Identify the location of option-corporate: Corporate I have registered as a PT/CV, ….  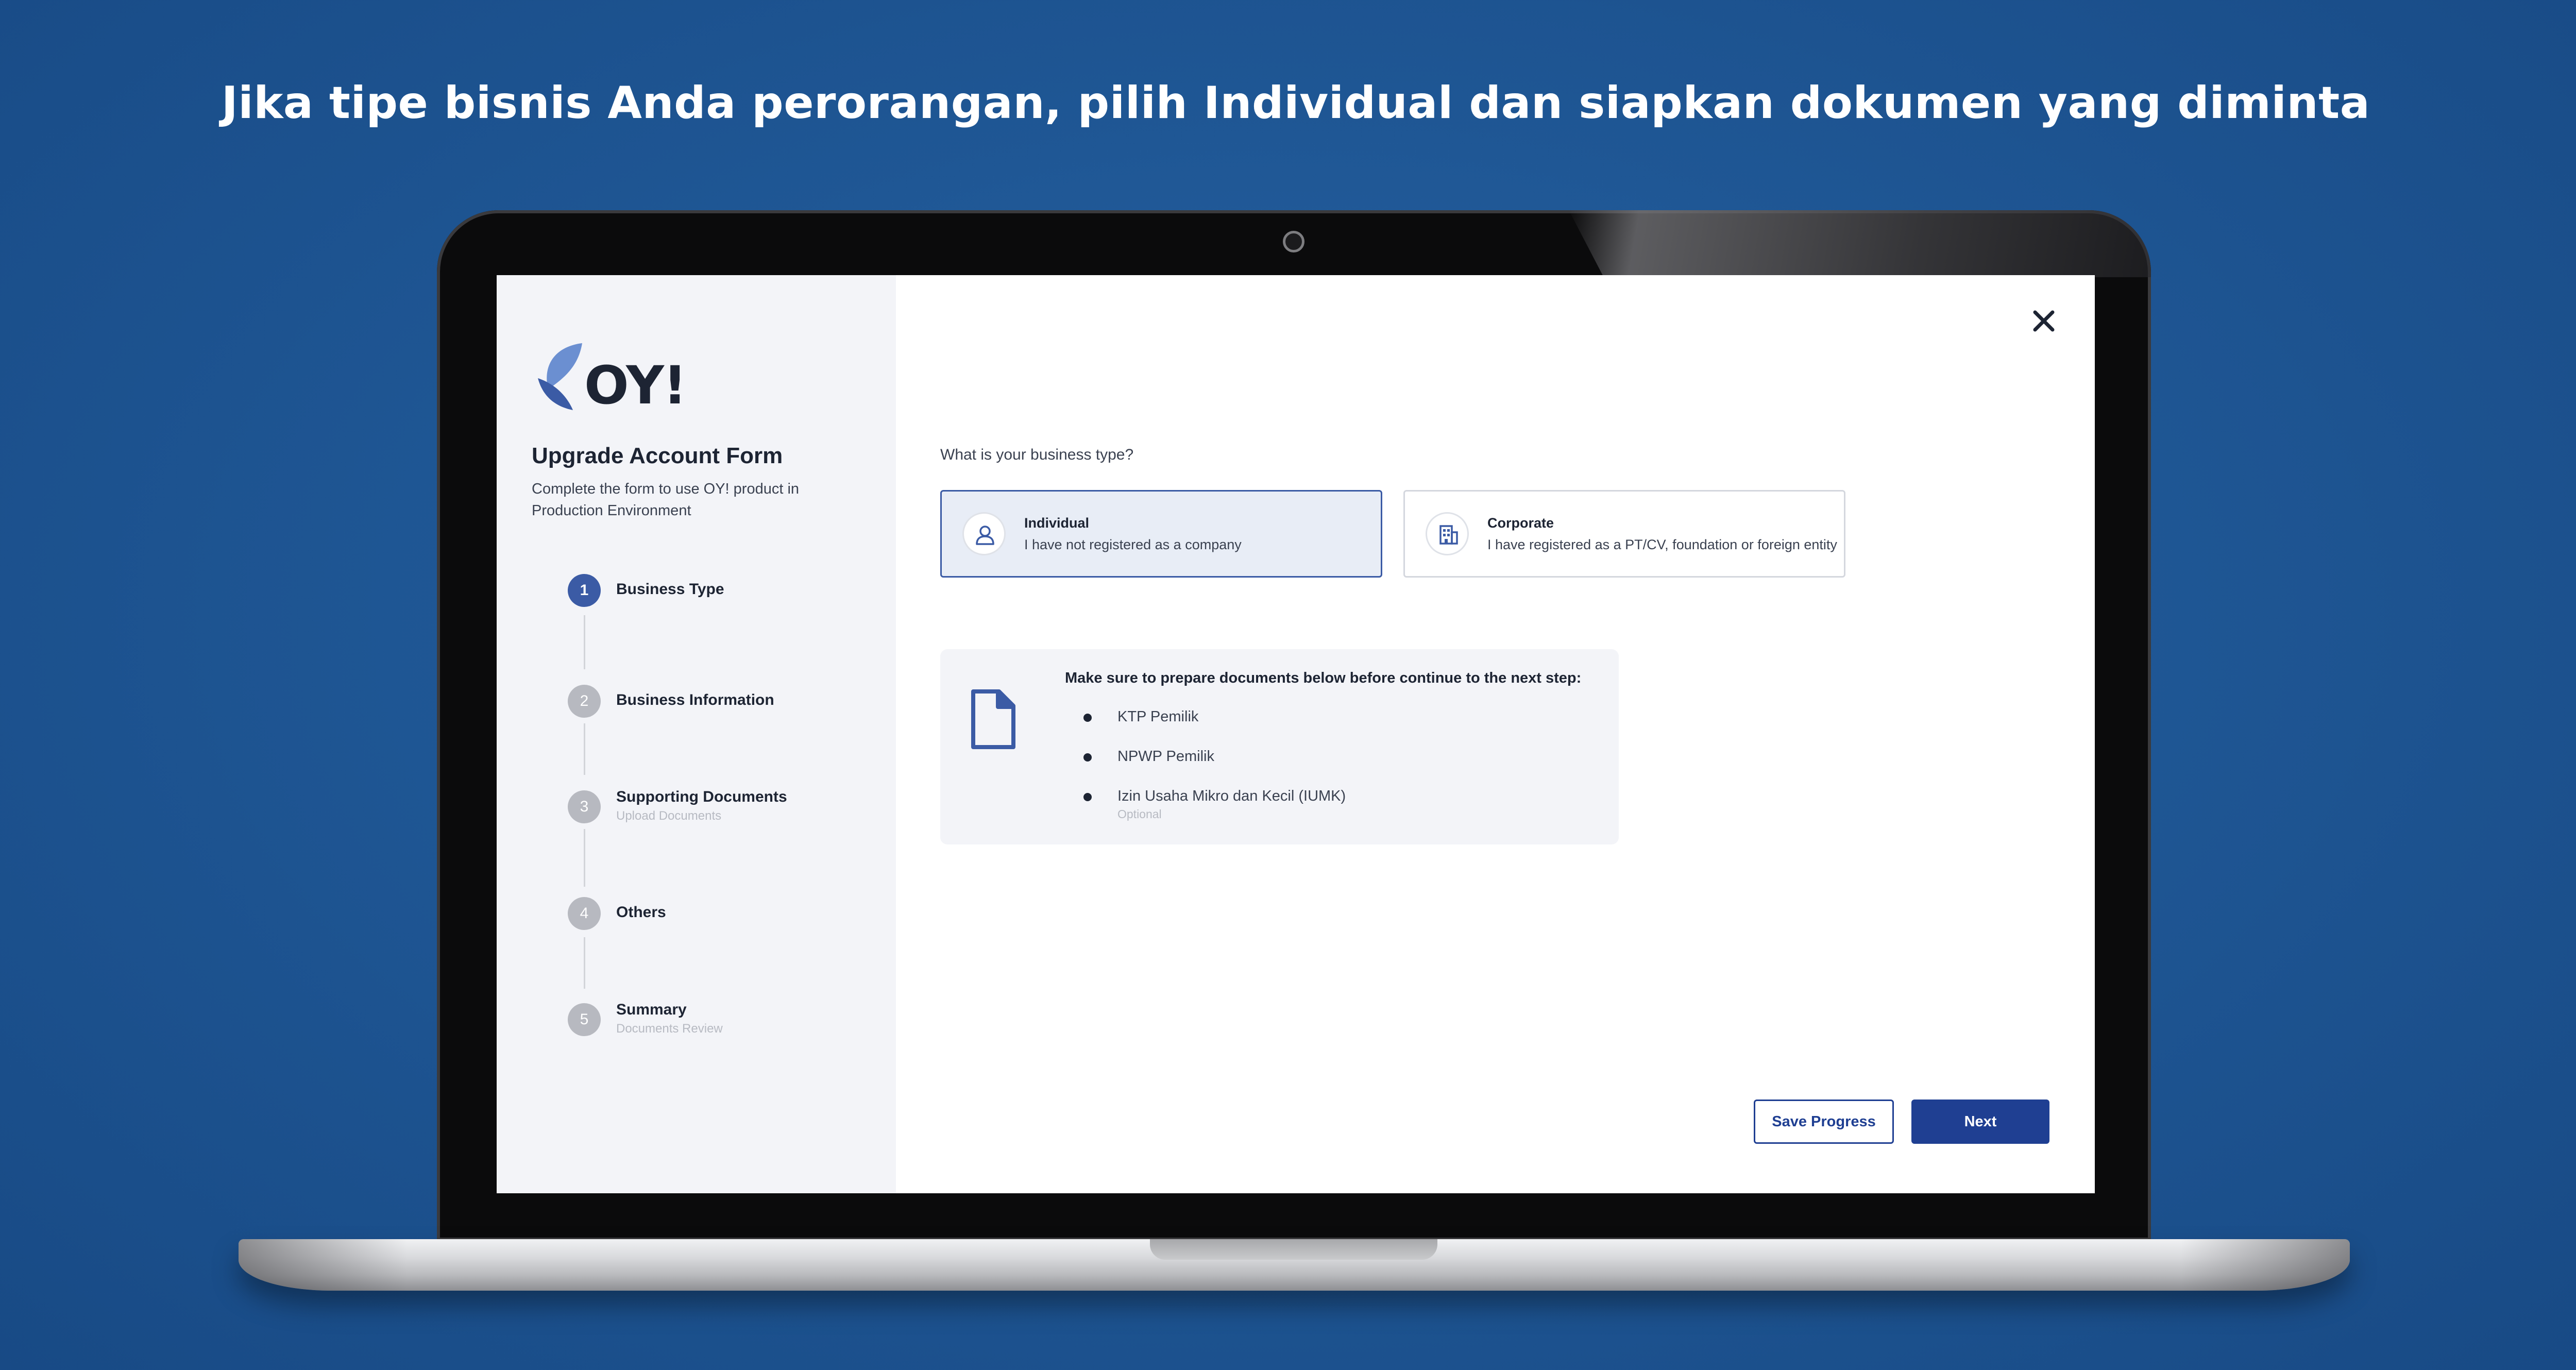
(1624, 534).